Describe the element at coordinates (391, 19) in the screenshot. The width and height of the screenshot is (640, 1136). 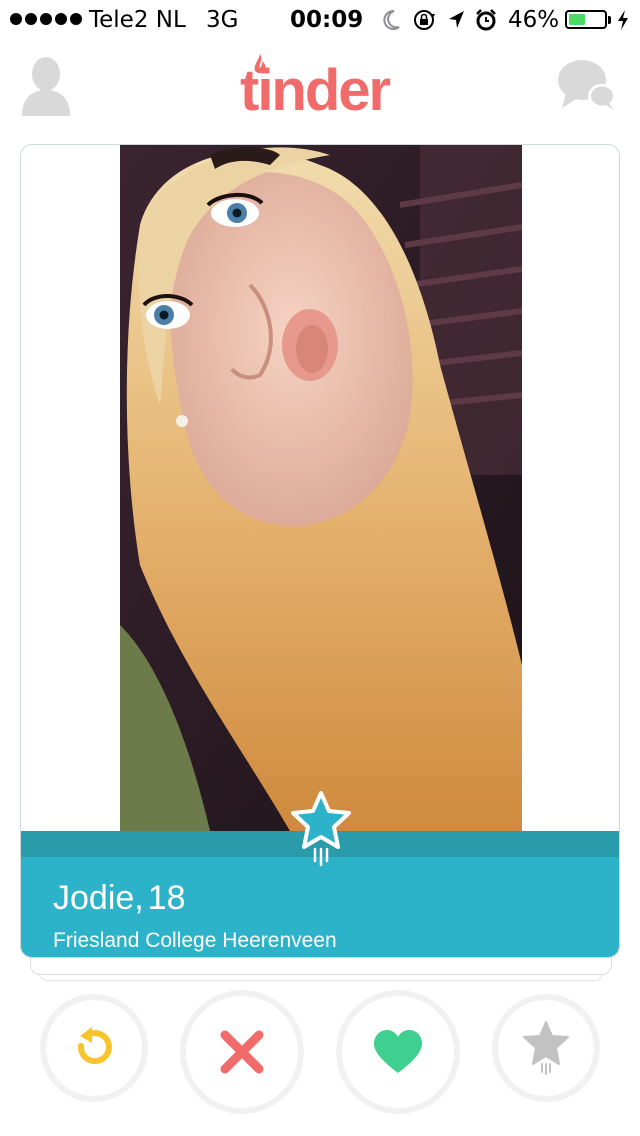
I see `moon-icon` at that location.